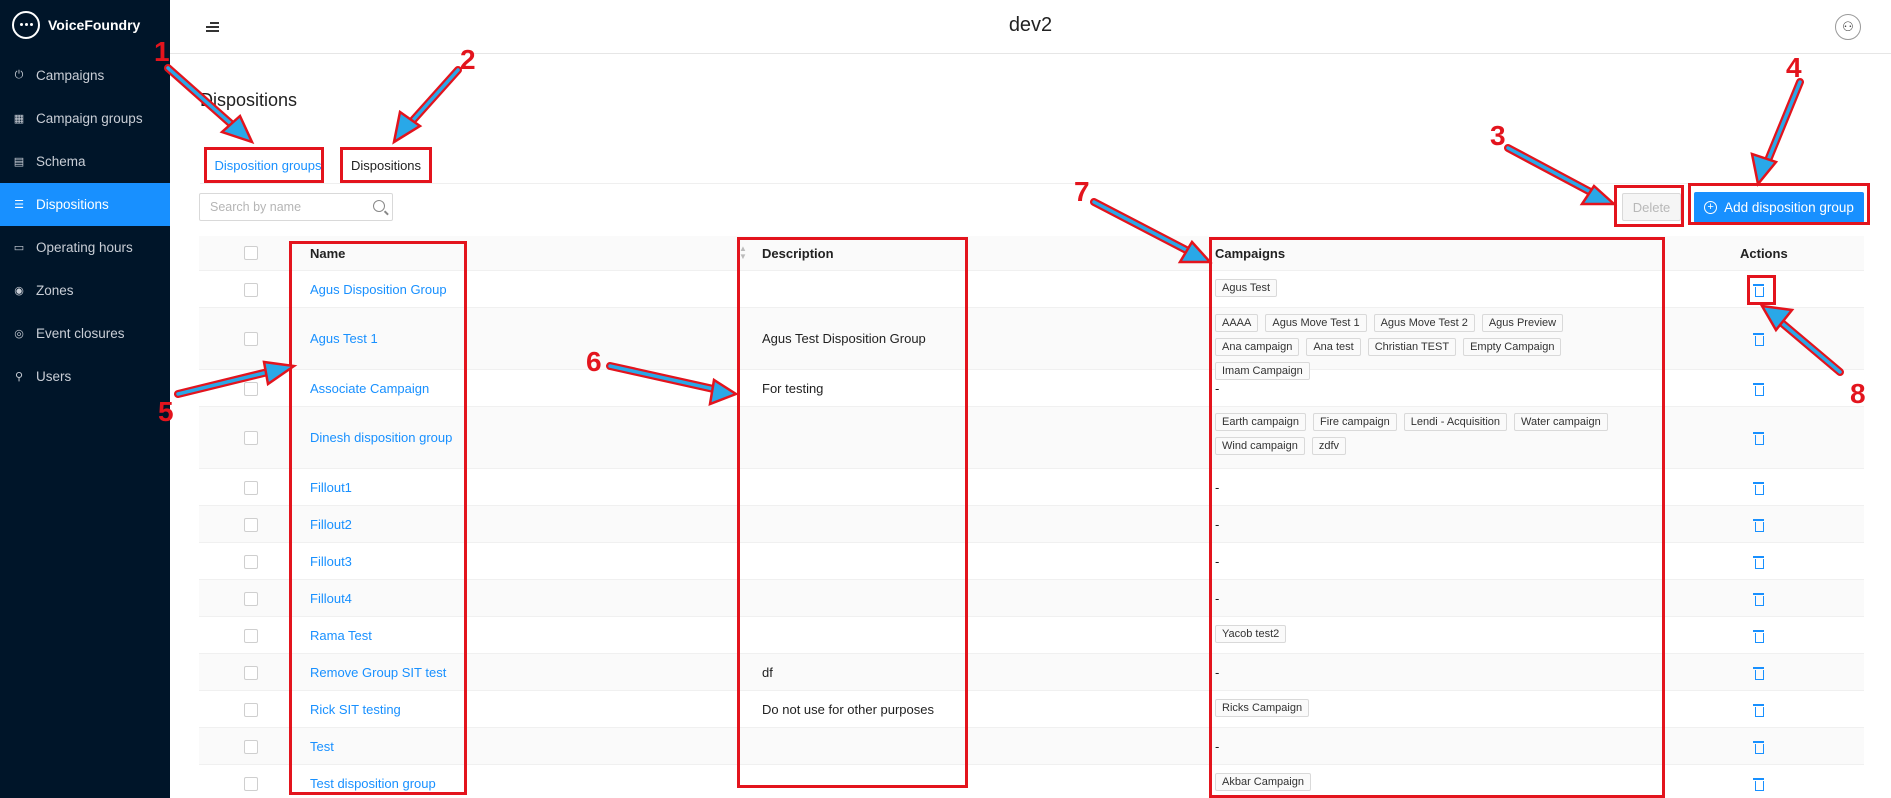  Describe the element at coordinates (19, 75) in the screenshot. I see `power-icon: ⏻` at that location.